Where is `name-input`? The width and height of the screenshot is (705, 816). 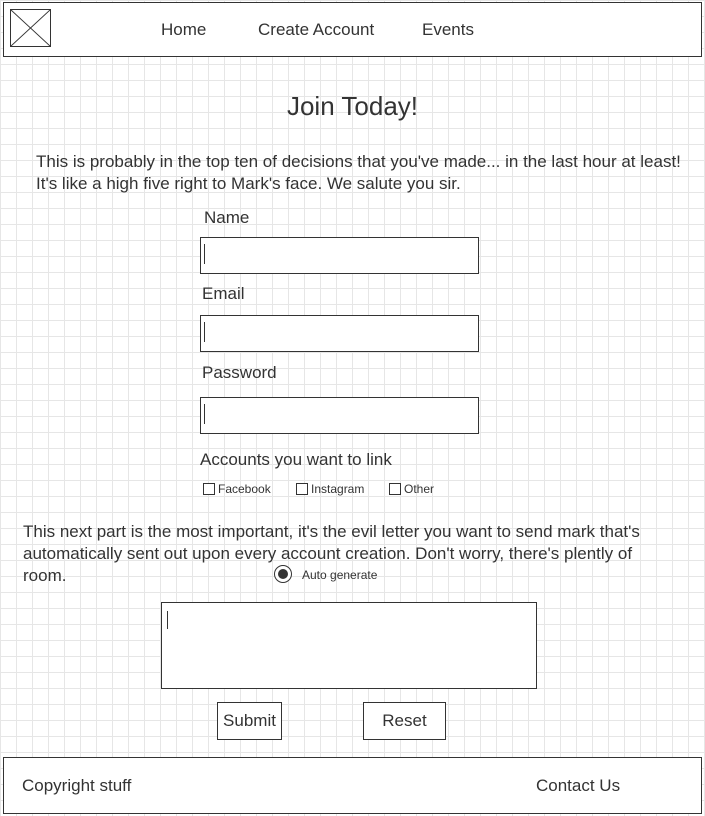 name-input is located at coordinates (339, 255).